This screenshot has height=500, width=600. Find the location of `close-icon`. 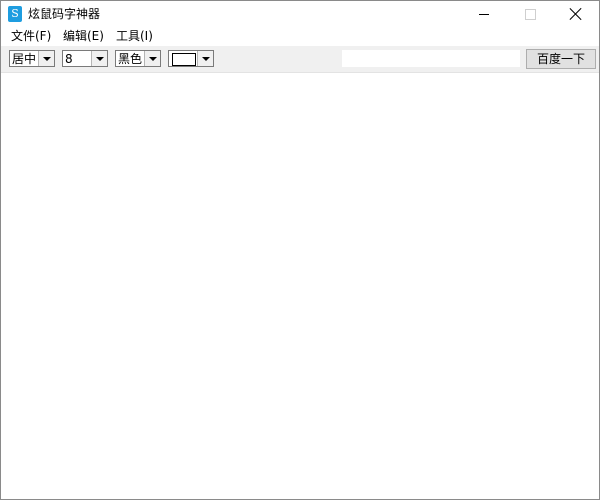

close-icon is located at coordinates (576, 14).